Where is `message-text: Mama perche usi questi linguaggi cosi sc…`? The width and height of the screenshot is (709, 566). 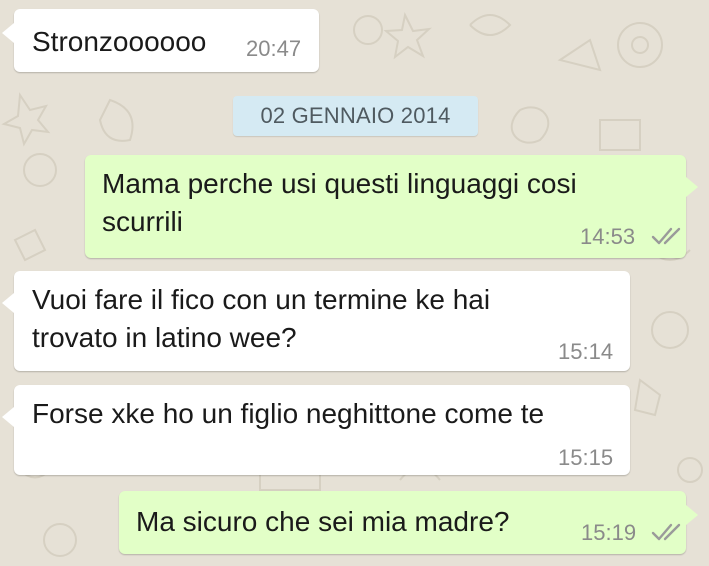 message-text: Mama perche usi questi linguaggi cosi sc… is located at coordinates (339, 202).